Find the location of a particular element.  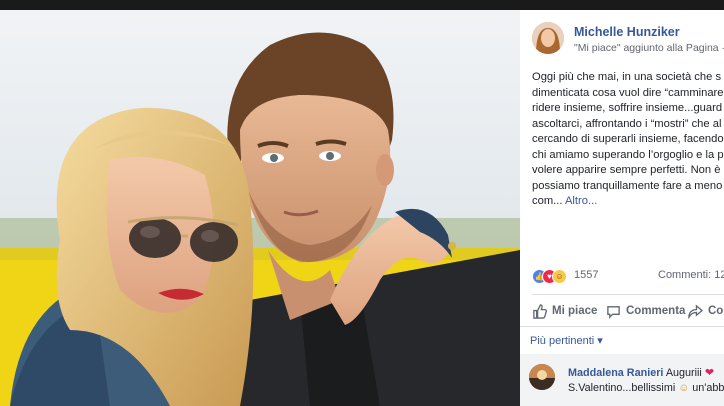

caption-line: chi amiamo superando l’orgoglio e la p is located at coordinates (628, 154).